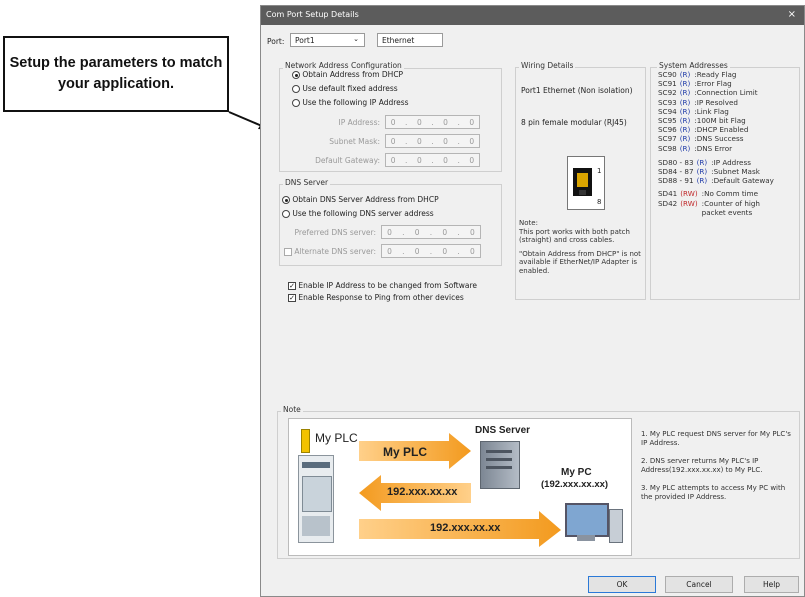 The height and width of the screenshot is (597, 805). I want to click on system-address-desc: :Connection Limit, so click(726, 93).